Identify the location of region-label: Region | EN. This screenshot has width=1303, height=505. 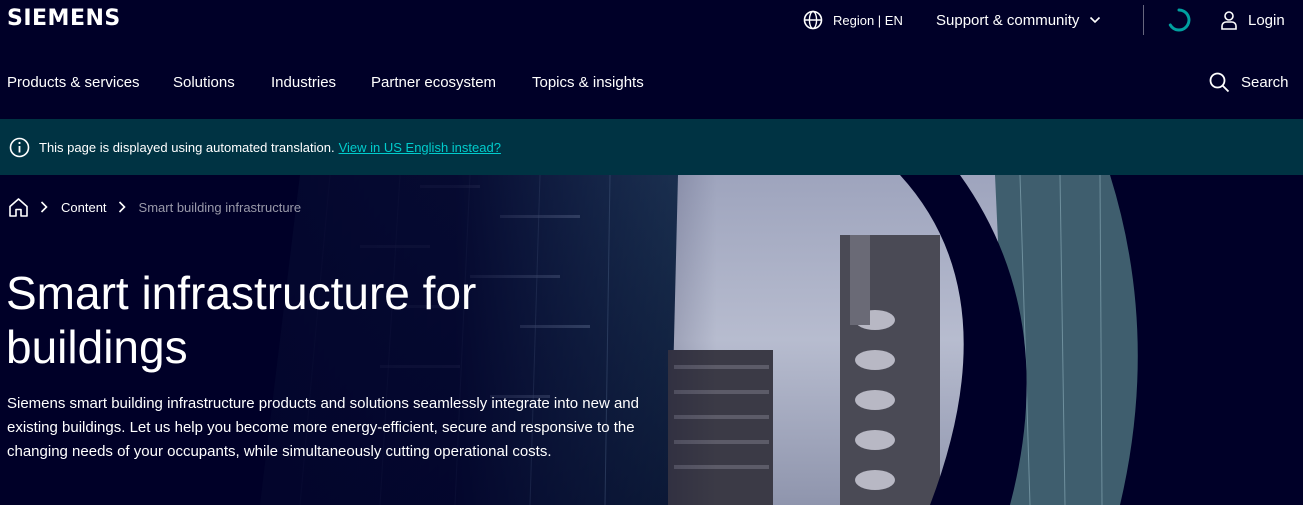
(868, 20).